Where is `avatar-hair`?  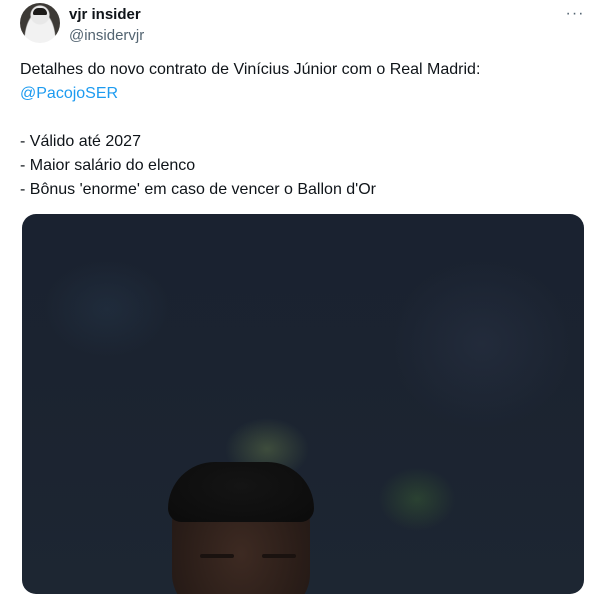 avatar-hair is located at coordinates (40, 11).